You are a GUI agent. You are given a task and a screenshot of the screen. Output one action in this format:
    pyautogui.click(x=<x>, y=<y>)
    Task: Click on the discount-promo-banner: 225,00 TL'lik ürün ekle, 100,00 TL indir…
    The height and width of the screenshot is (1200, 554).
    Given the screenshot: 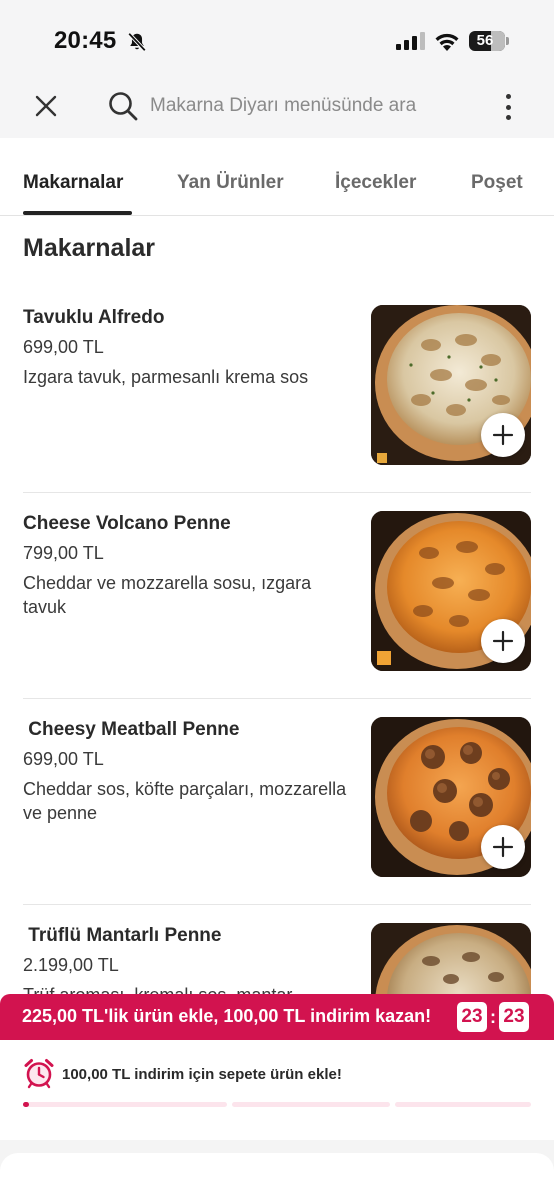 What is the action you would take?
    pyautogui.click(x=277, y=1017)
    